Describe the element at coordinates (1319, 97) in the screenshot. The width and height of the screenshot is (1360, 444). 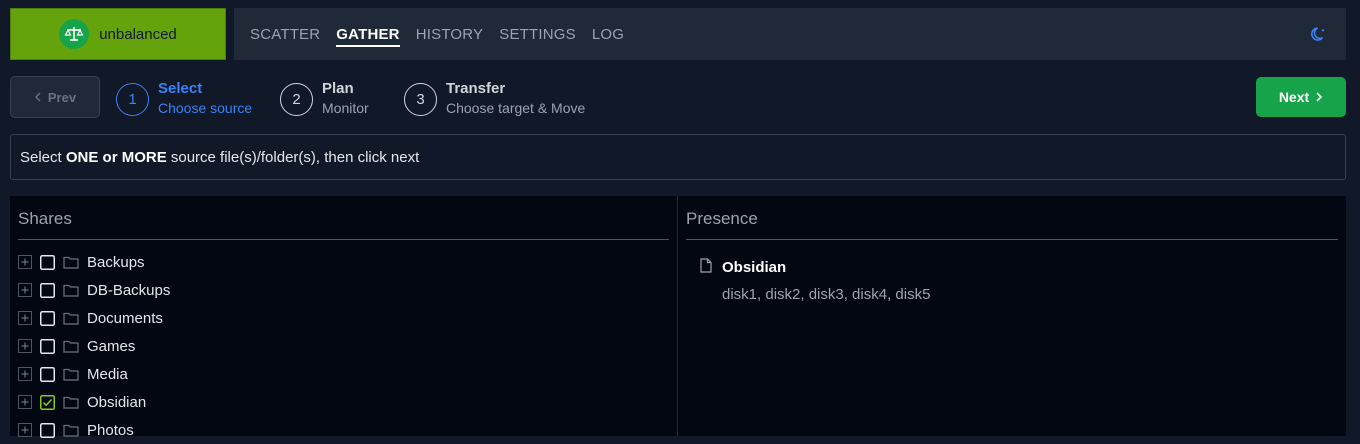
I see `chevron-right-icon` at that location.